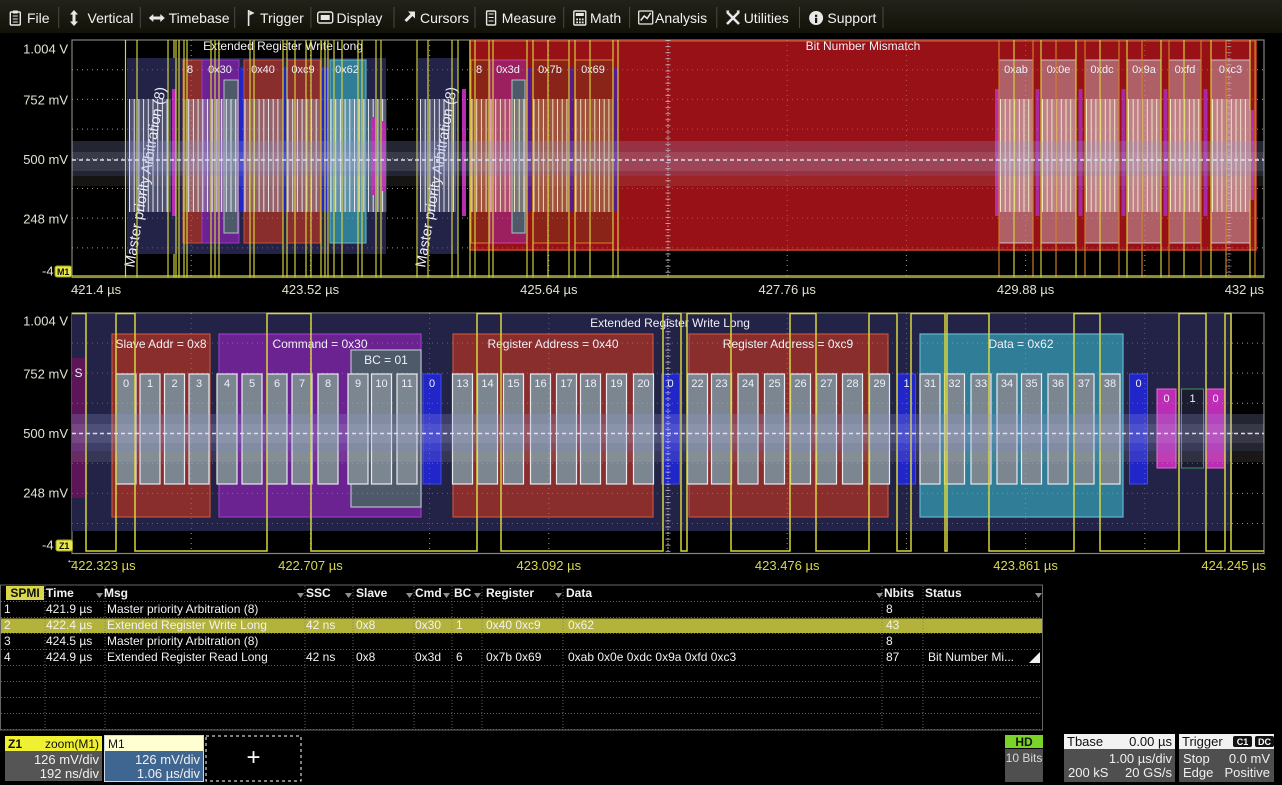 The height and width of the screenshot is (785, 1282). Describe the element at coordinates (60, 593) in the screenshot. I see `svg-text: Time` at that location.